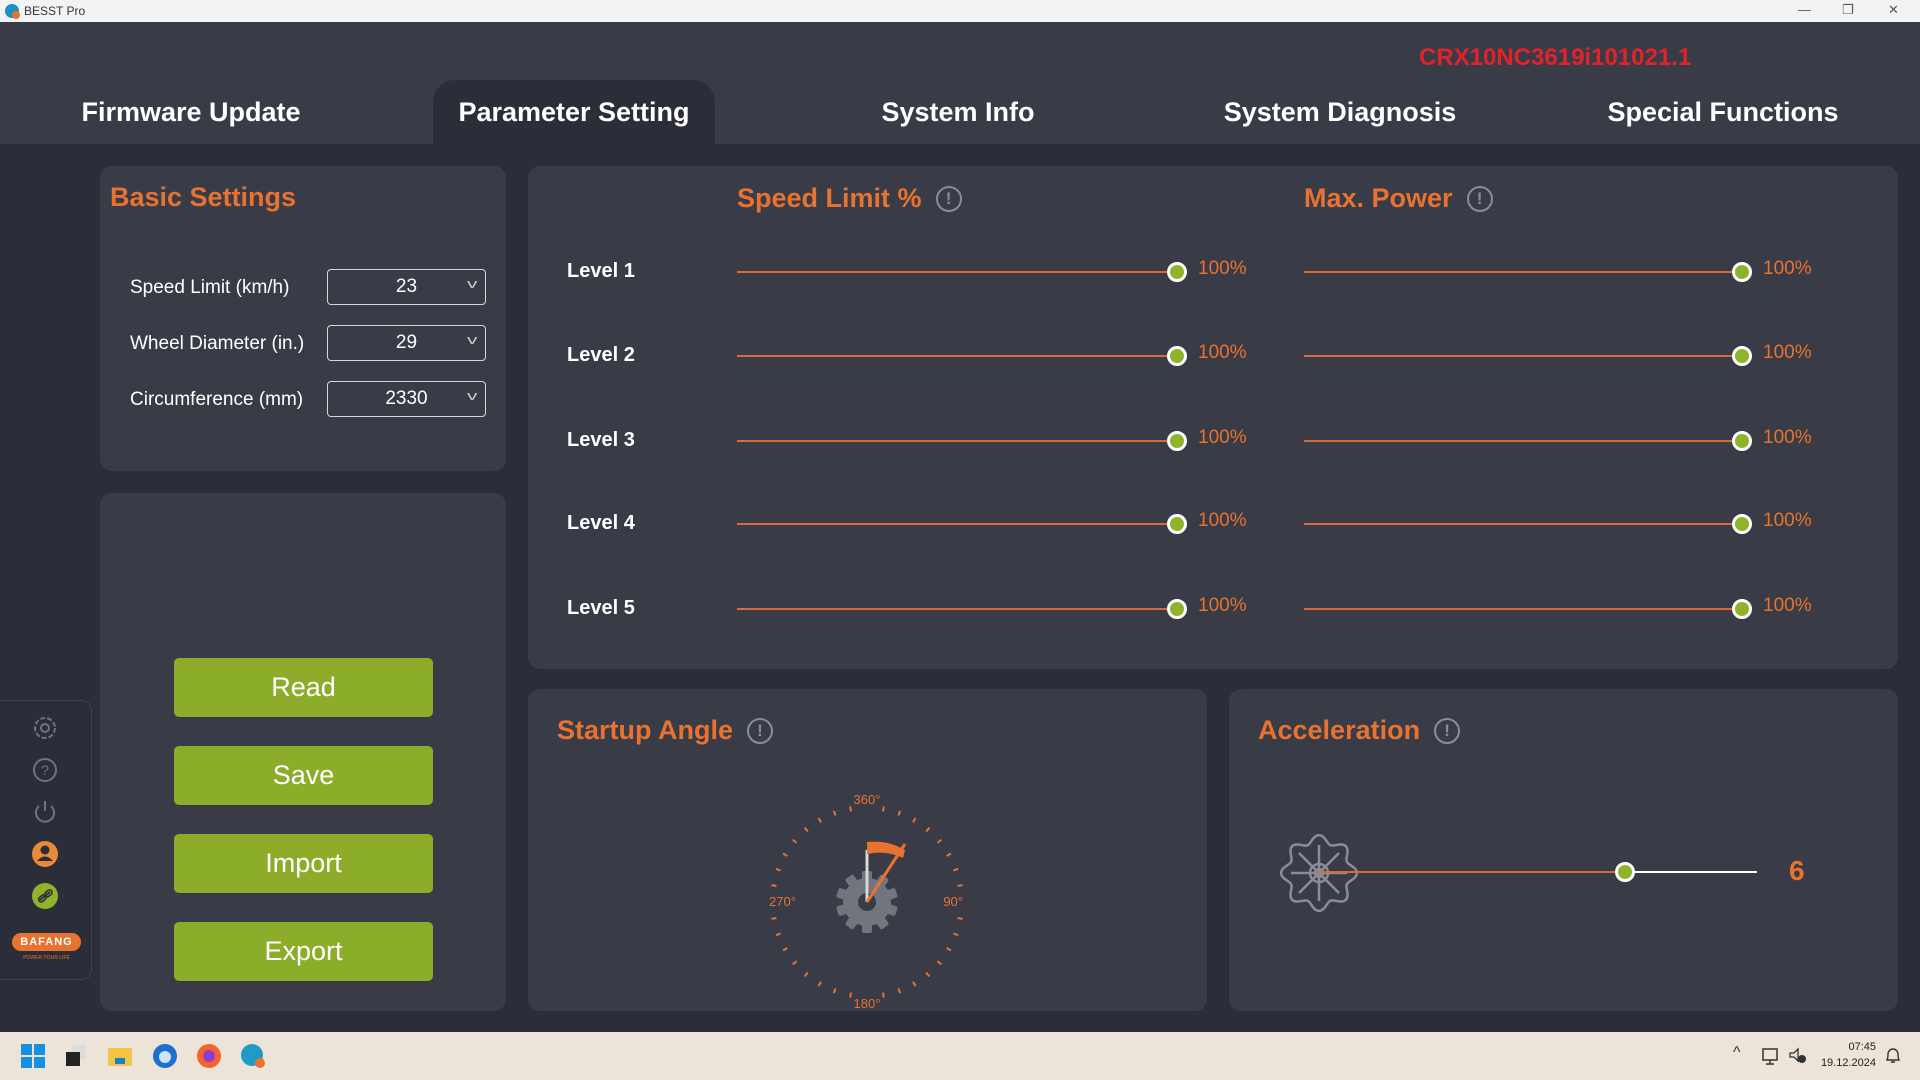 This screenshot has width=1920, height=1080. I want to click on read-button: Read, so click(303, 687).